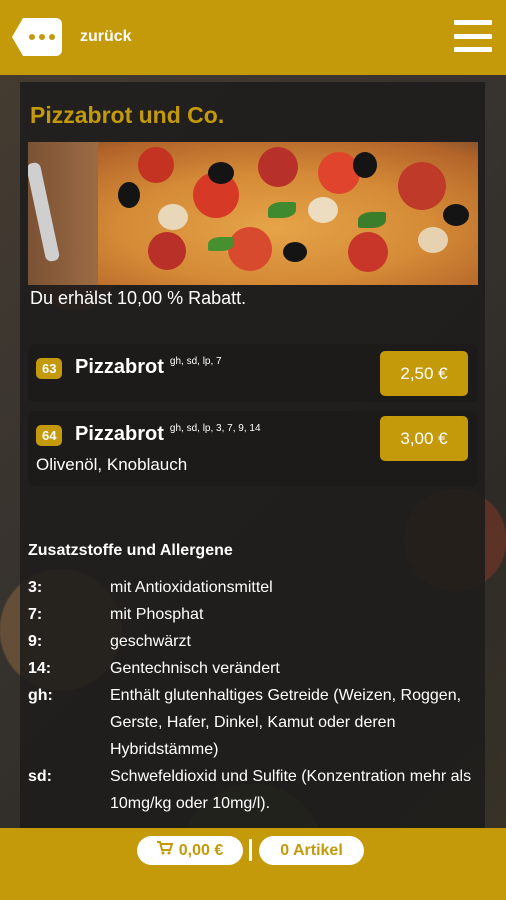  Describe the element at coordinates (424, 373) in the screenshot. I see `add-to-cart-price-button: 2,50 €` at that location.